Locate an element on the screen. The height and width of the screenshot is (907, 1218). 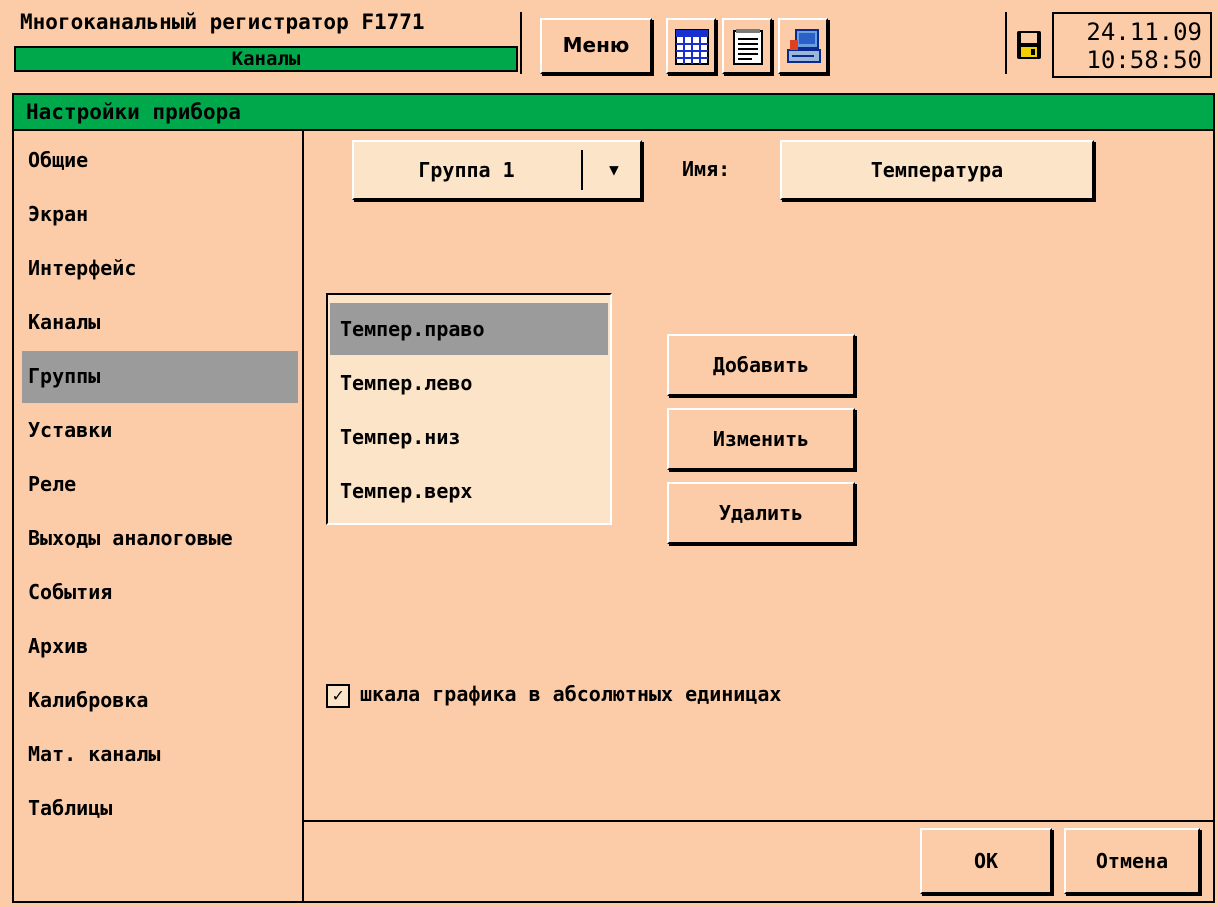
absolute-scale-checkbox: ✓ is located at coordinates (338, 696).